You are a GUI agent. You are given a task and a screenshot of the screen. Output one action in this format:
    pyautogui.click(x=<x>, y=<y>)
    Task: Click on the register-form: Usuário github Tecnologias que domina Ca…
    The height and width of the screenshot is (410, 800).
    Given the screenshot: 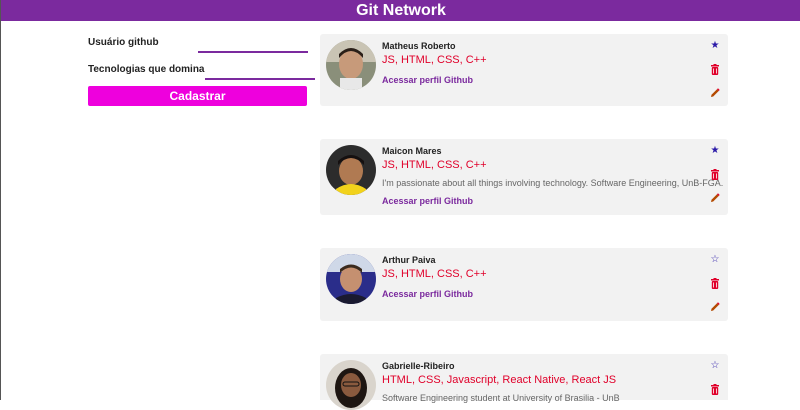 What is the action you would take?
    pyautogui.click(x=201, y=71)
    